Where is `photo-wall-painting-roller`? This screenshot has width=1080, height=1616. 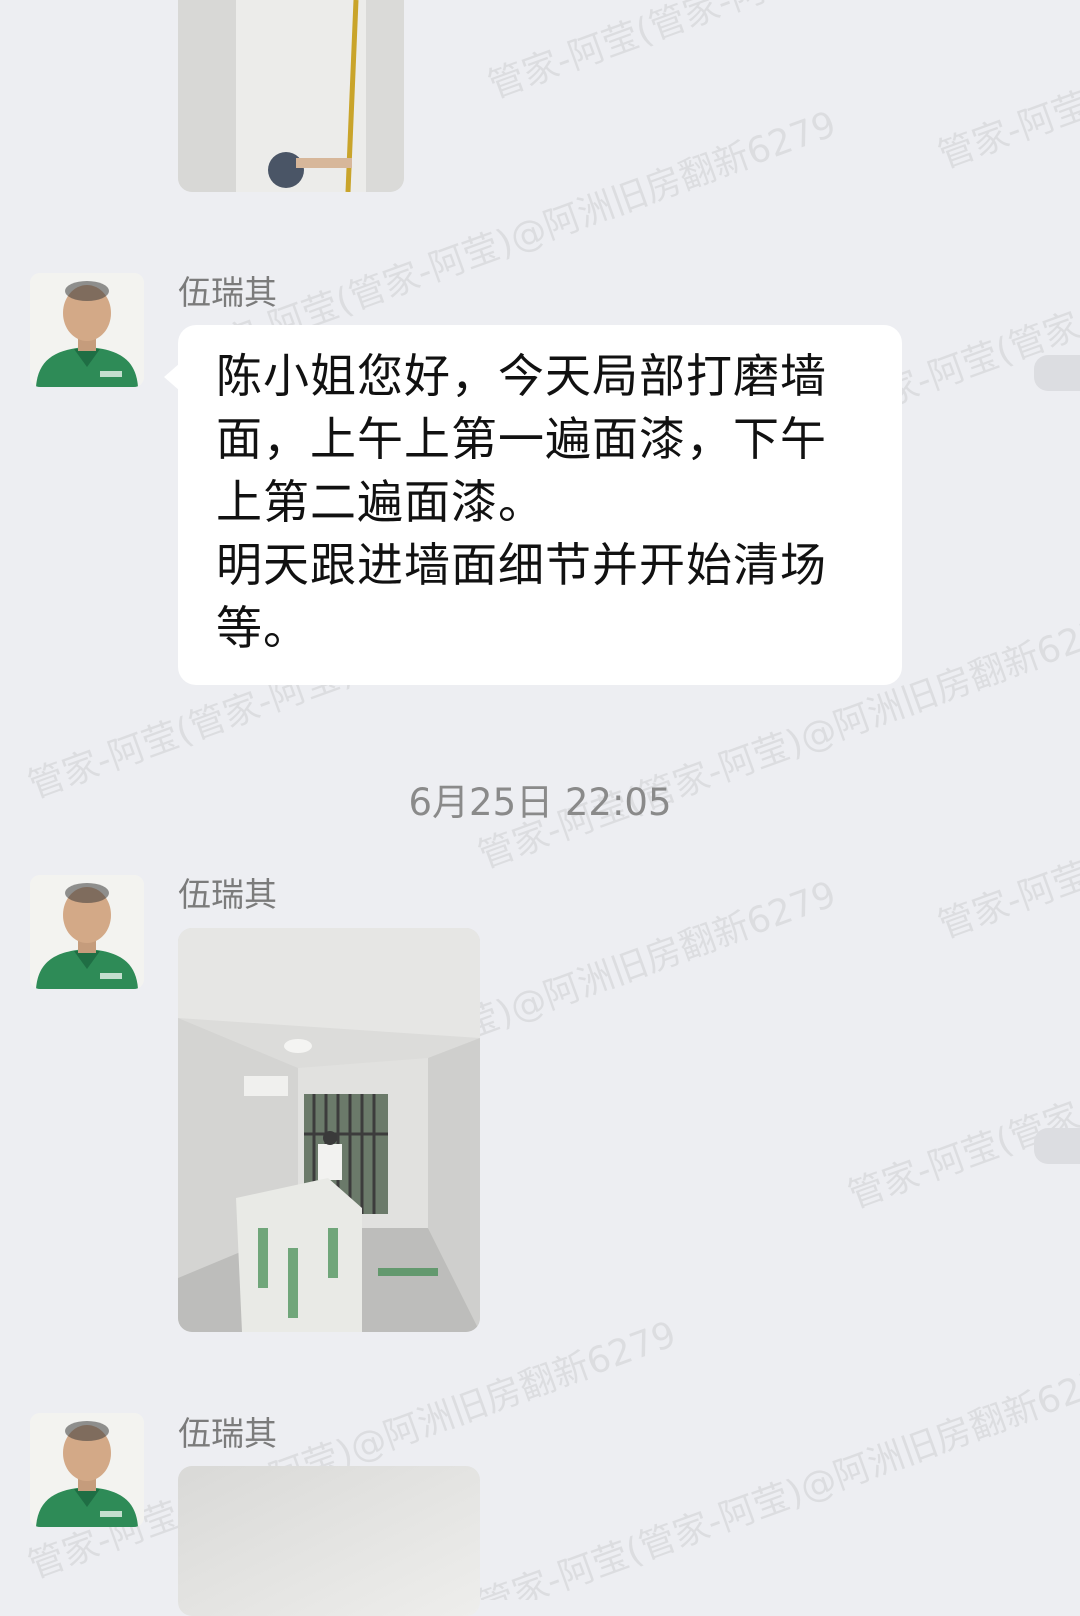 photo-wall-painting-roller is located at coordinates (291, 96).